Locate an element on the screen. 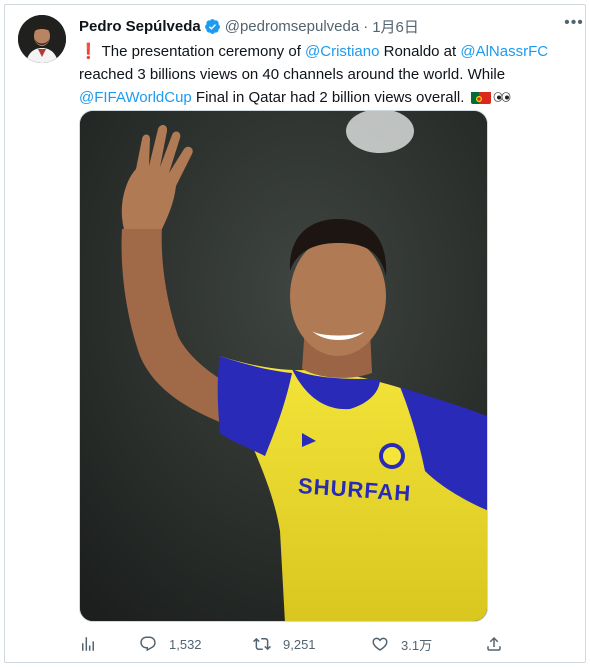 The width and height of the screenshot is (590, 667). analytics-icon is located at coordinates (88, 644).